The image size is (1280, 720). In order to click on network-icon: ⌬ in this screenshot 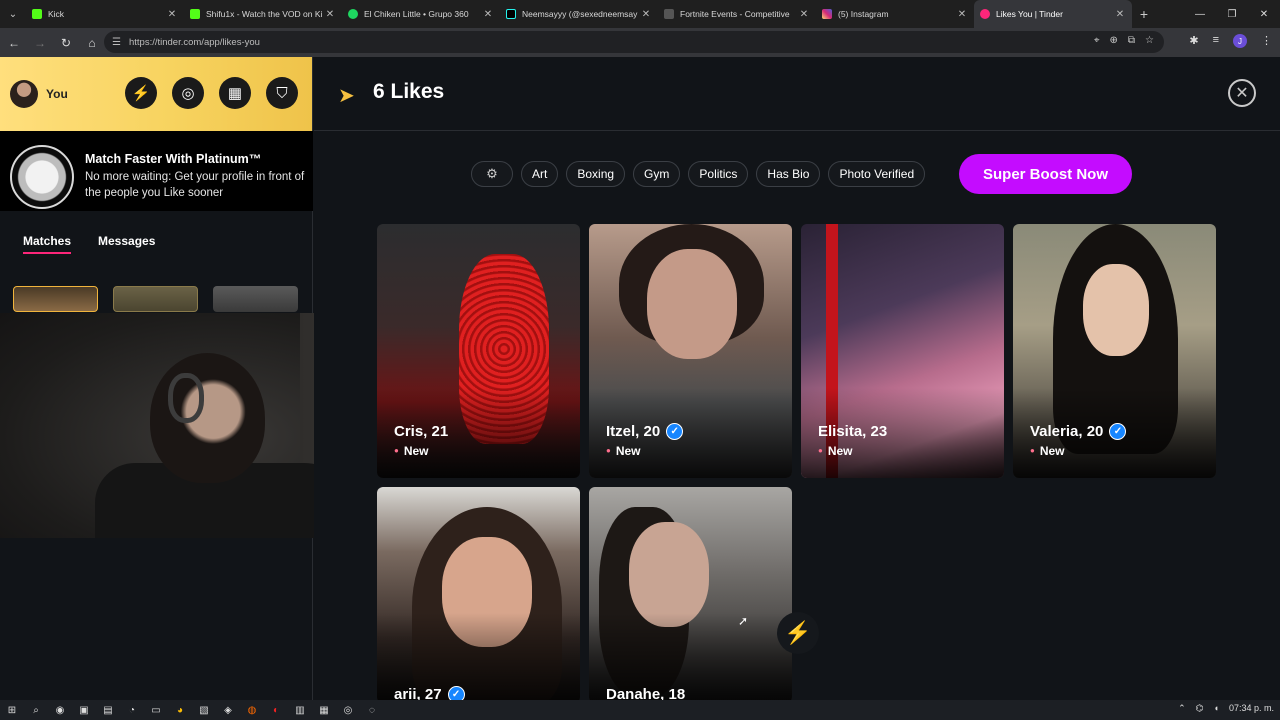, I will do `click(1200, 708)`.